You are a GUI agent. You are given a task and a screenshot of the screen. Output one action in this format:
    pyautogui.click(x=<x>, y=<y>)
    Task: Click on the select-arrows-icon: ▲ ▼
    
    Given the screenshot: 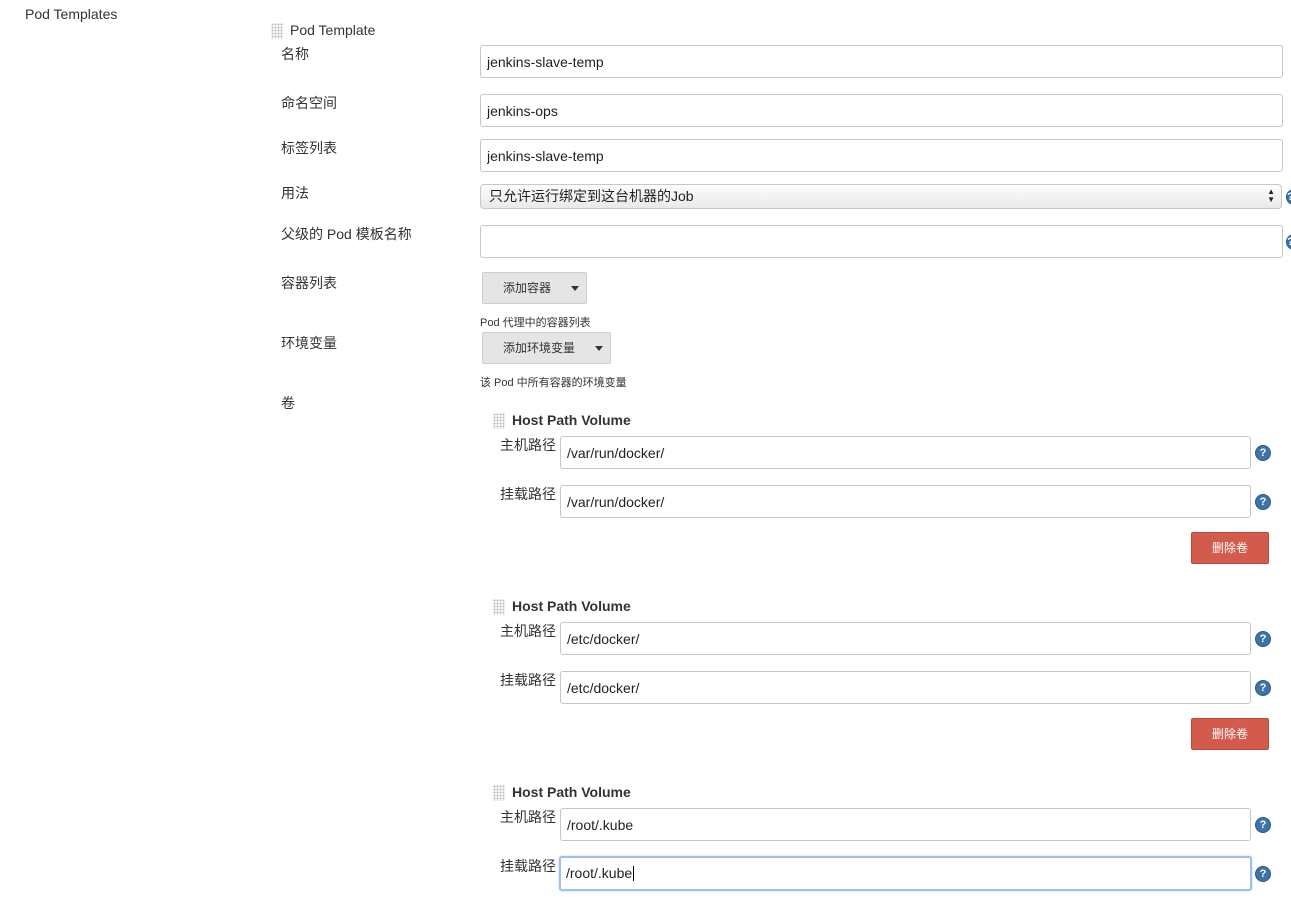 What is the action you would take?
    pyautogui.click(x=1271, y=195)
    